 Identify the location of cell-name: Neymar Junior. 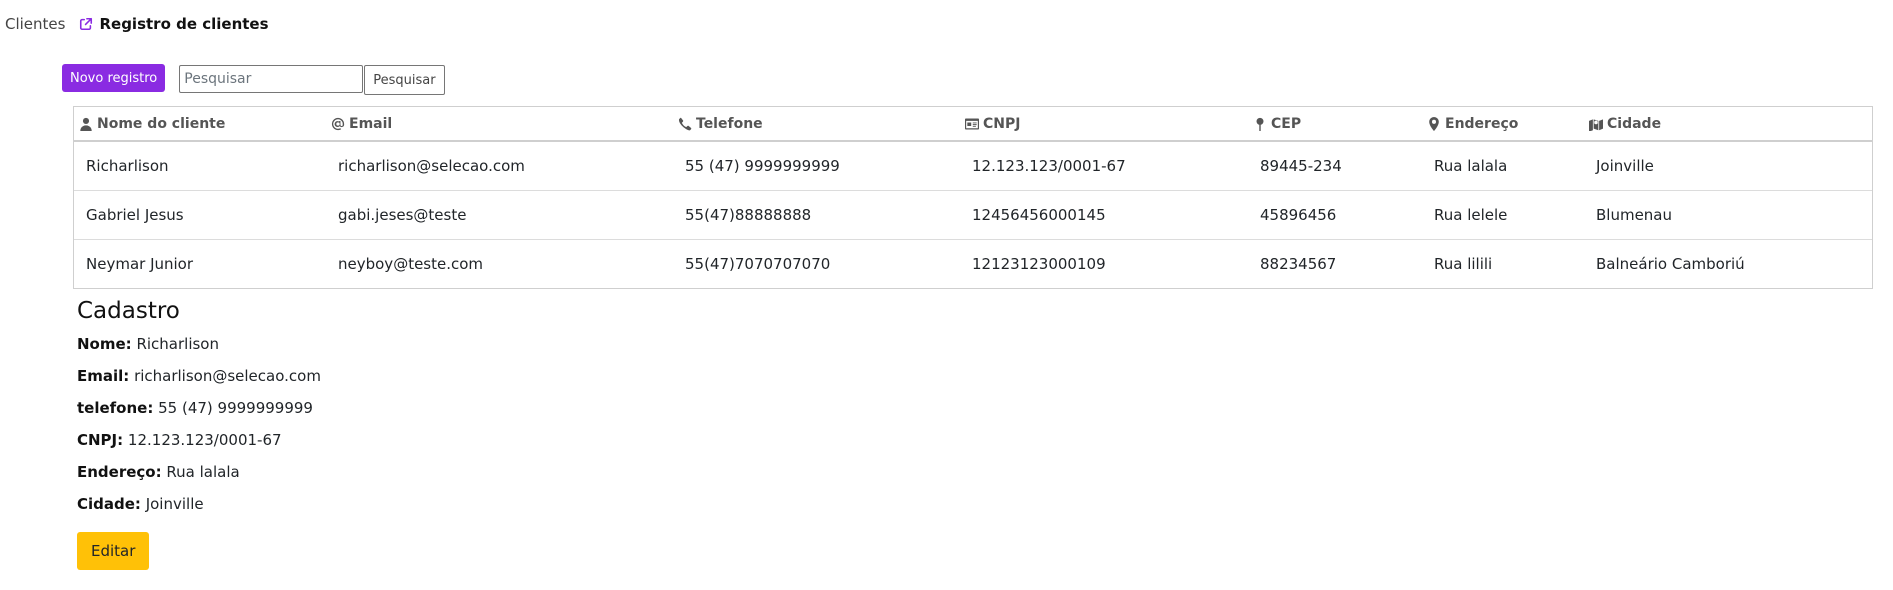
(140, 264).